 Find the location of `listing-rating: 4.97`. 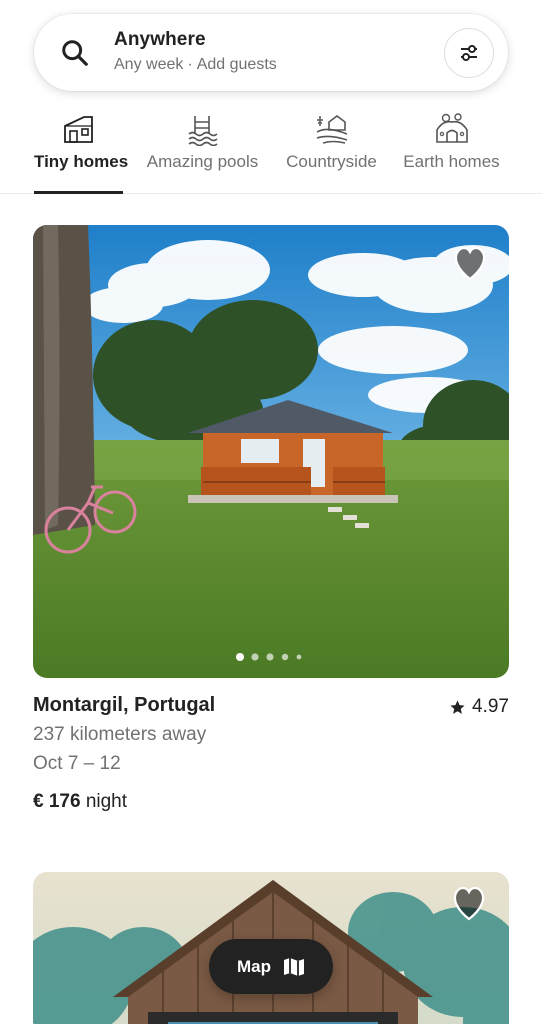

listing-rating: 4.97 is located at coordinates (479, 707).